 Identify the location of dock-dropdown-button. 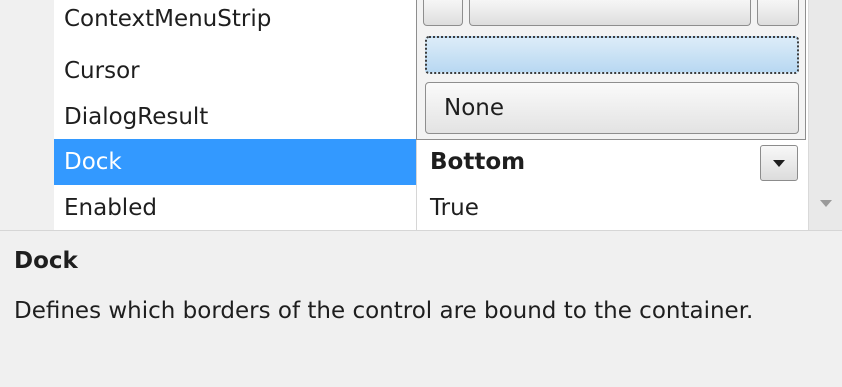
(779, 163).